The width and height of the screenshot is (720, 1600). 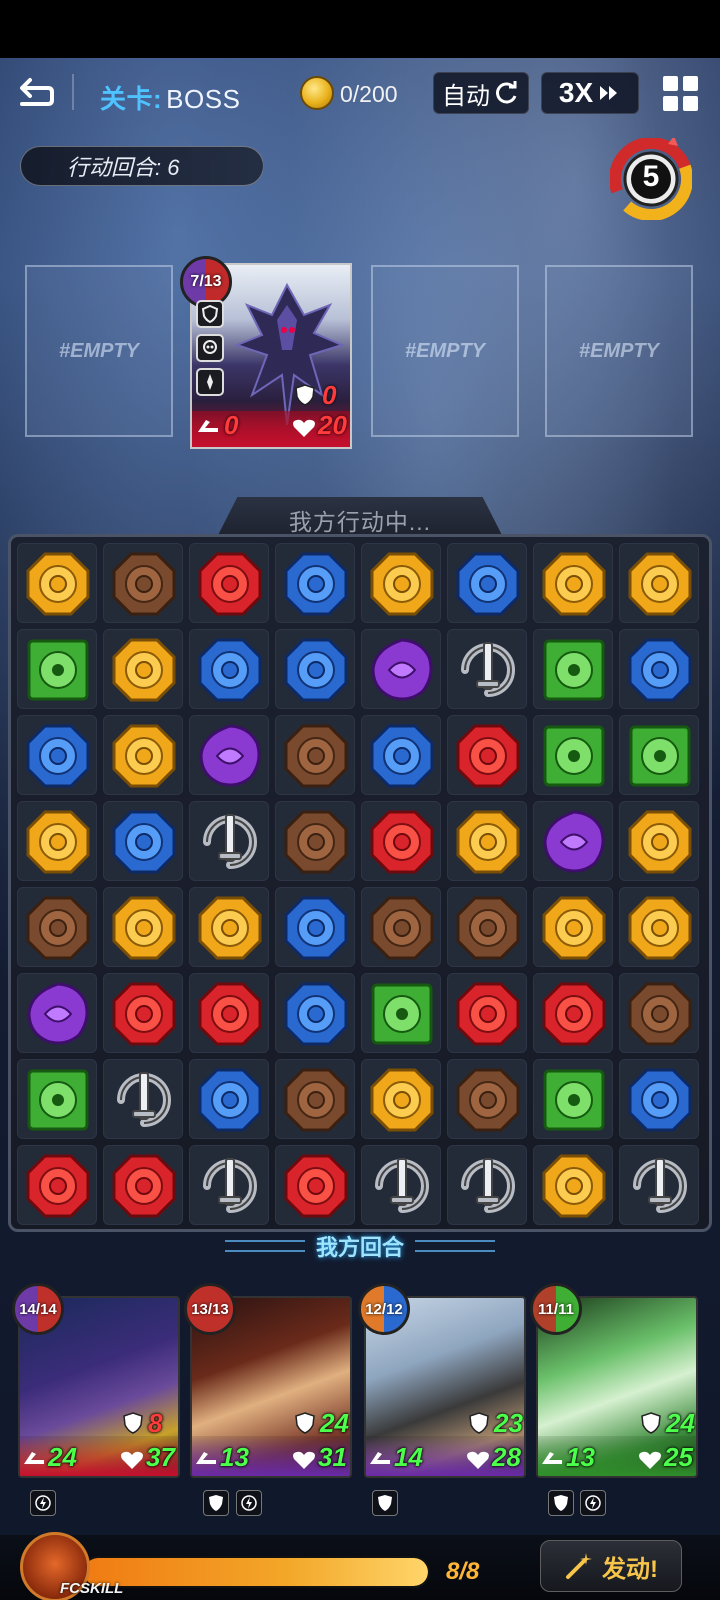 I want to click on water-gem-icon, so click(x=316, y=584).